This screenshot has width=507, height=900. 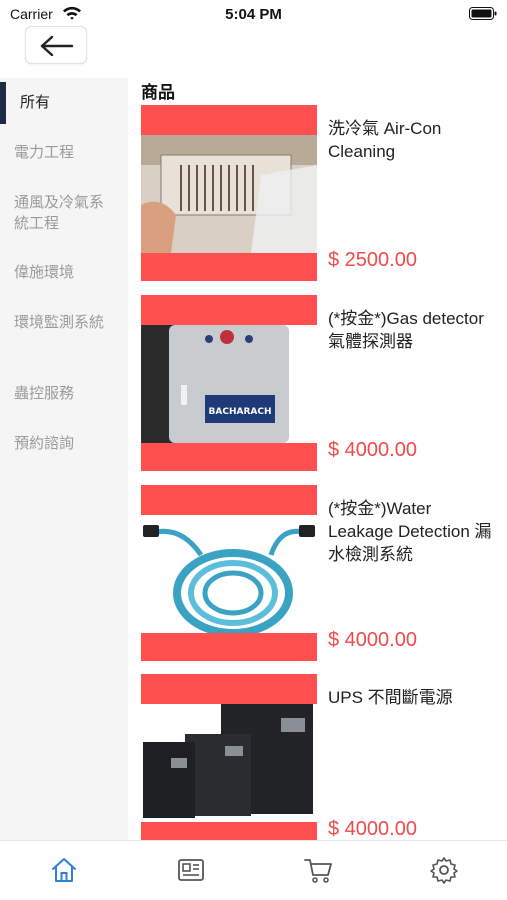 I want to click on product-name: UPS 不間斷電源, so click(x=390, y=697).